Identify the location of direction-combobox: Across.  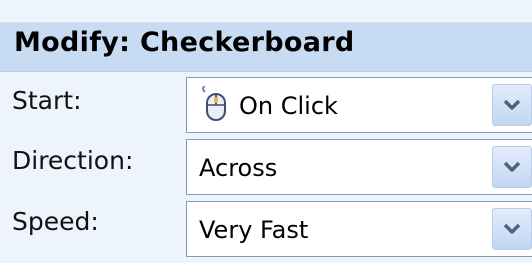
(359, 167).